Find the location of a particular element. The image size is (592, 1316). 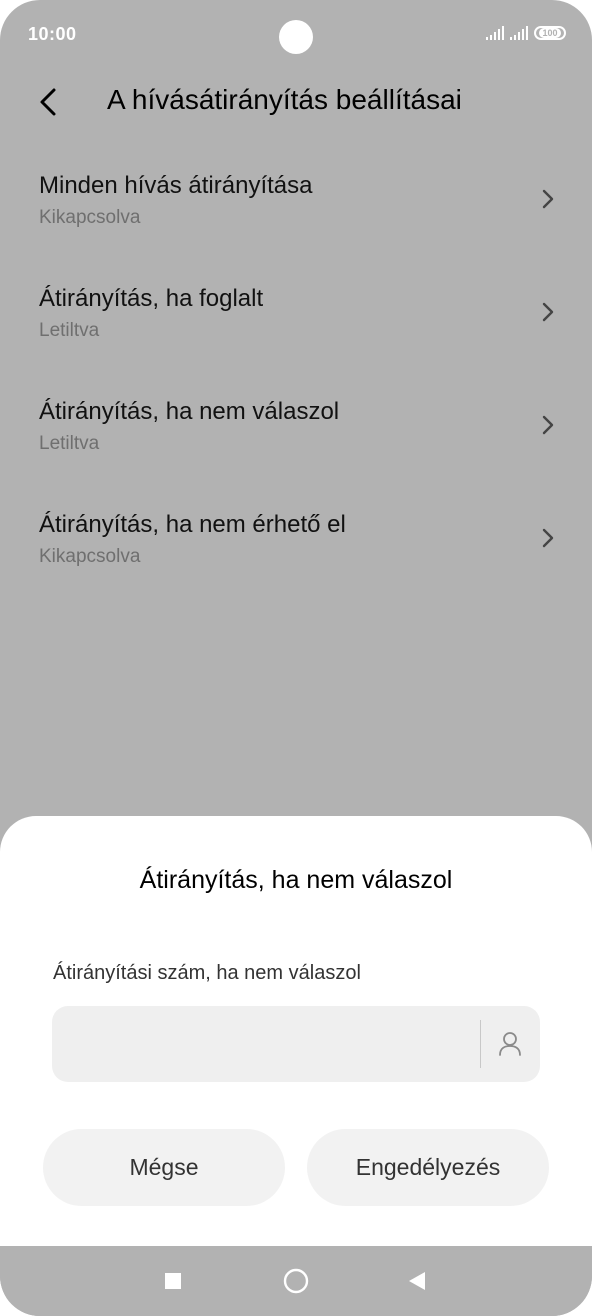

cancel-button: Mégse is located at coordinates (164, 1167).